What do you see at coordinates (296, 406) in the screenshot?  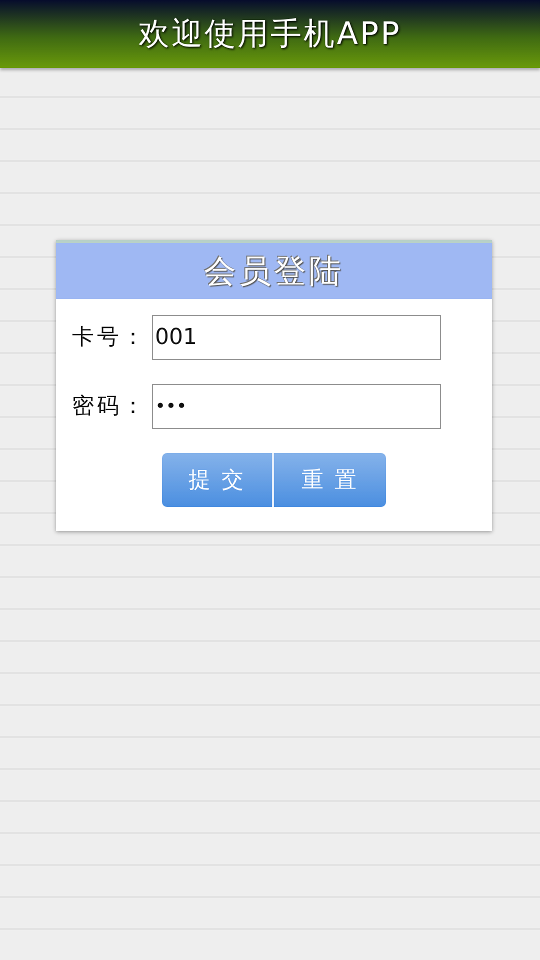 I see `password-field: •••` at bounding box center [296, 406].